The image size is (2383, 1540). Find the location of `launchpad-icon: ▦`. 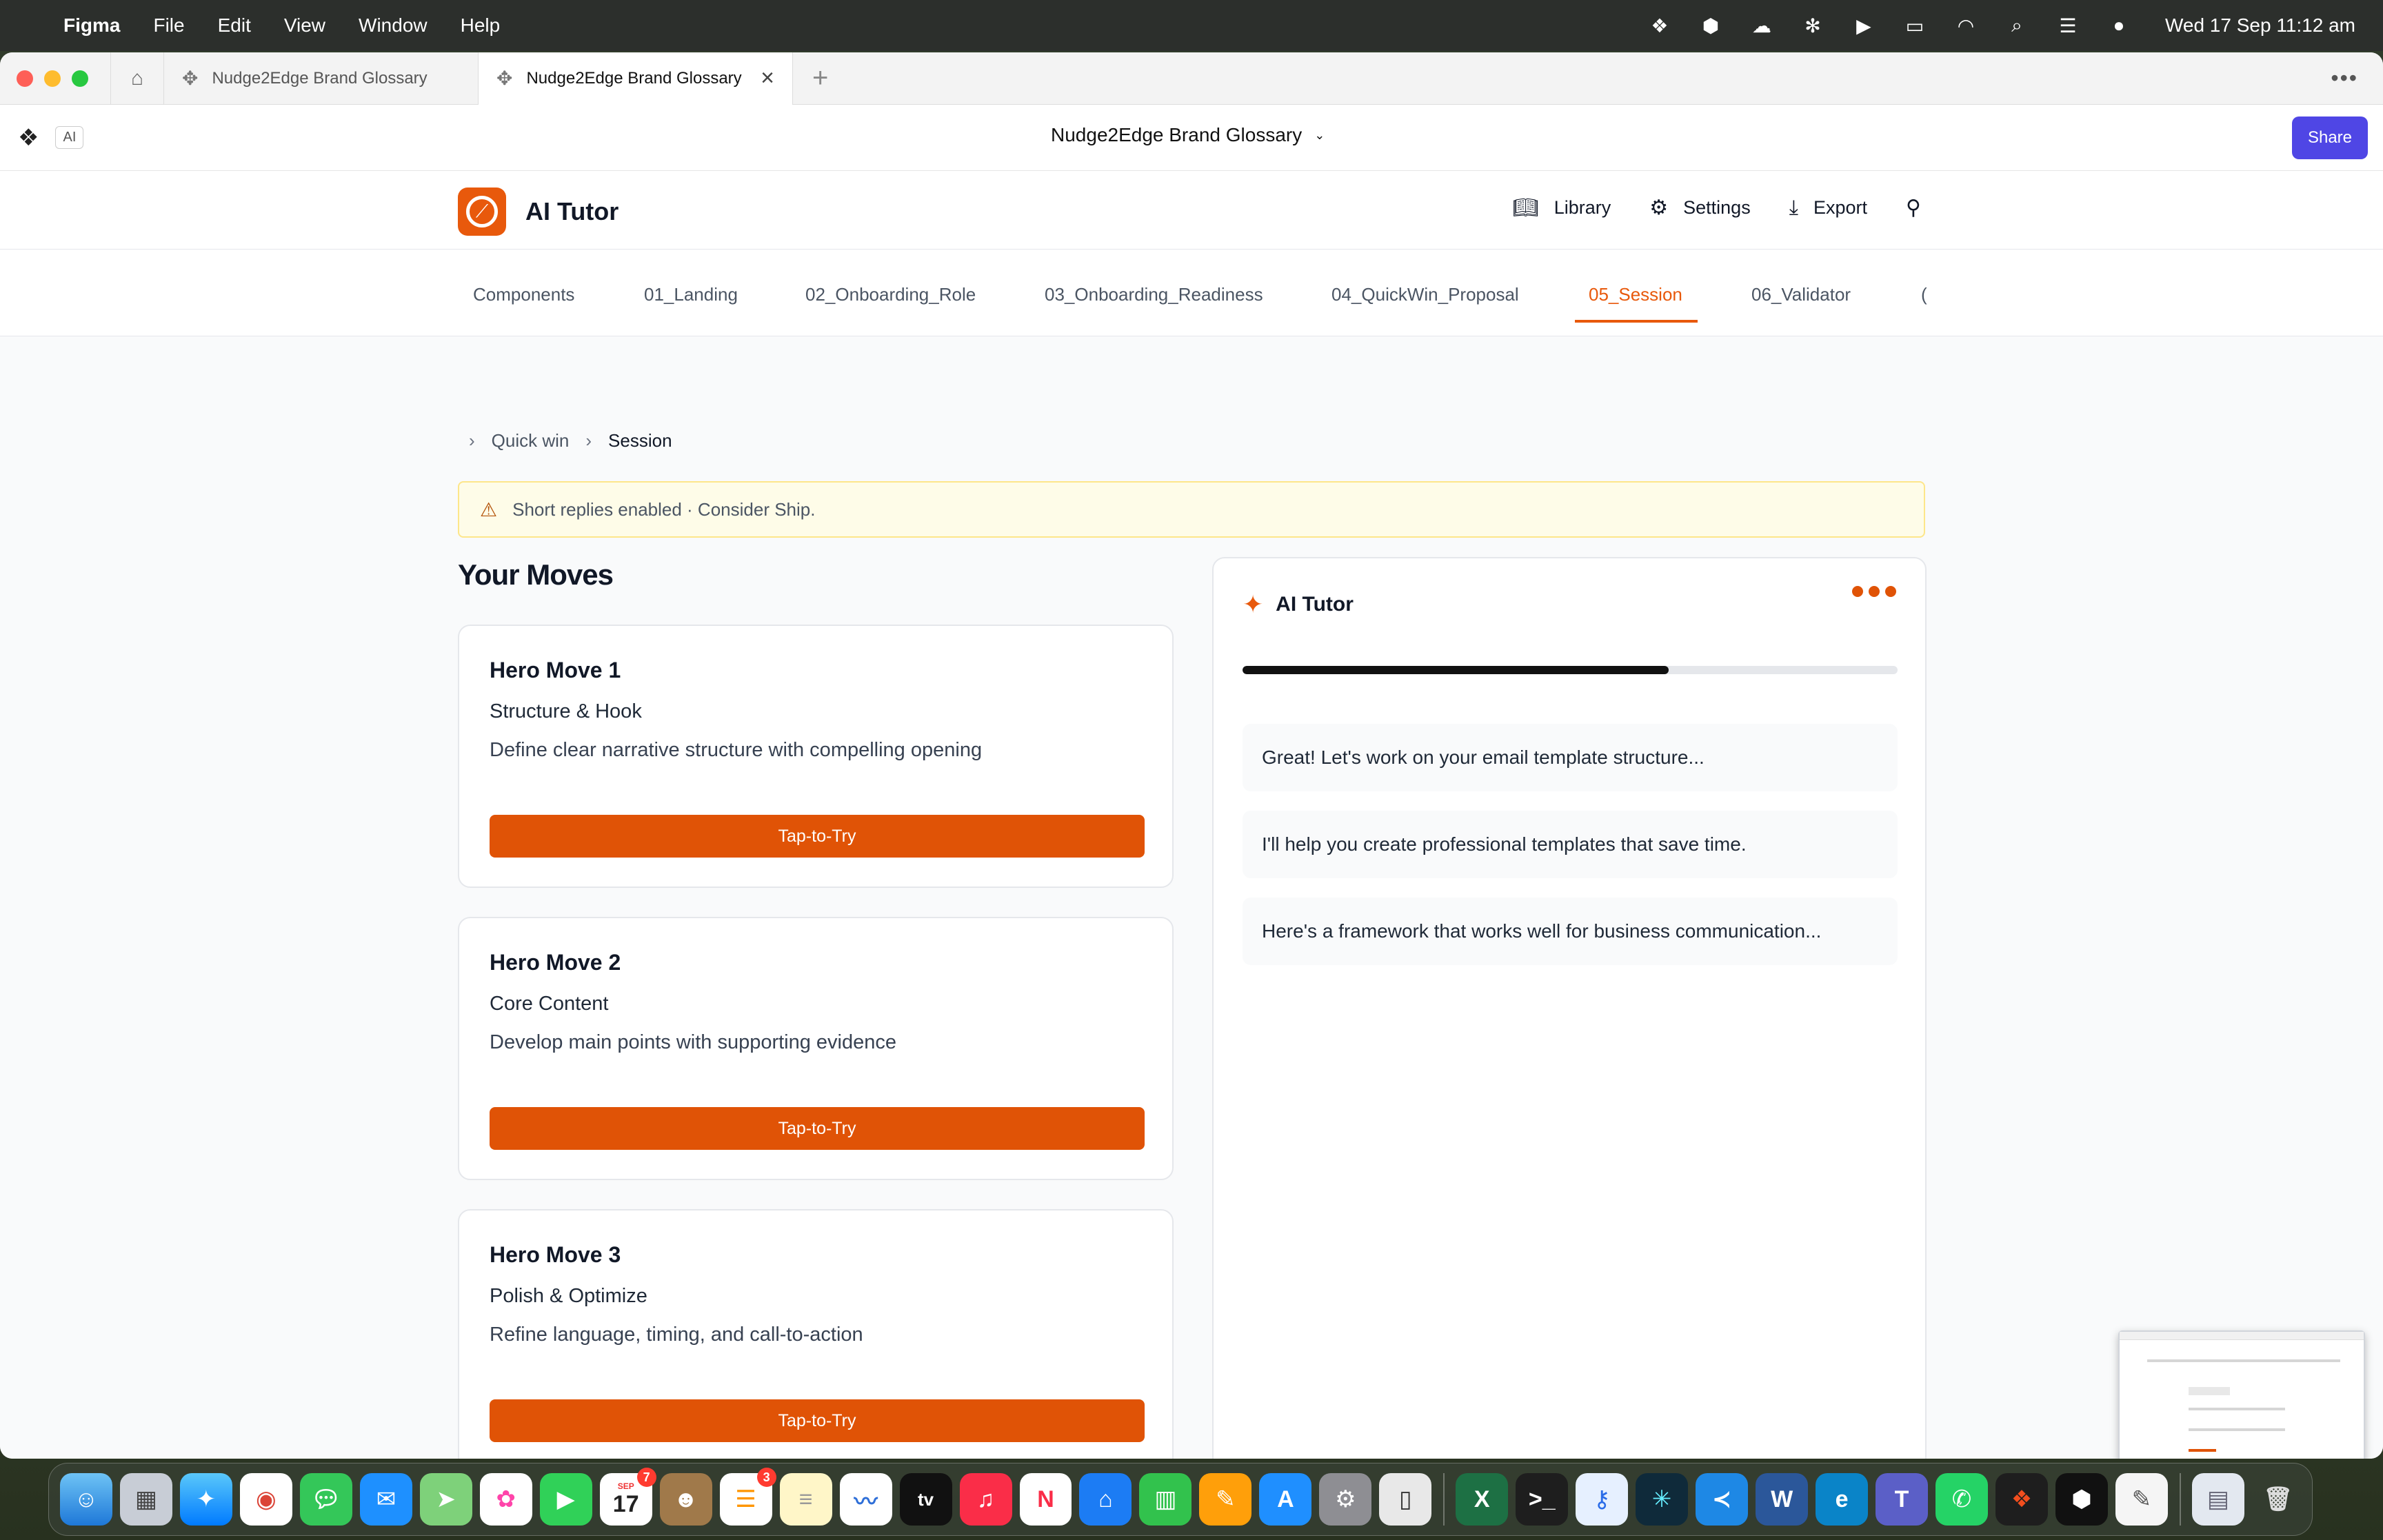

launchpad-icon: ▦ is located at coordinates (145, 1499).